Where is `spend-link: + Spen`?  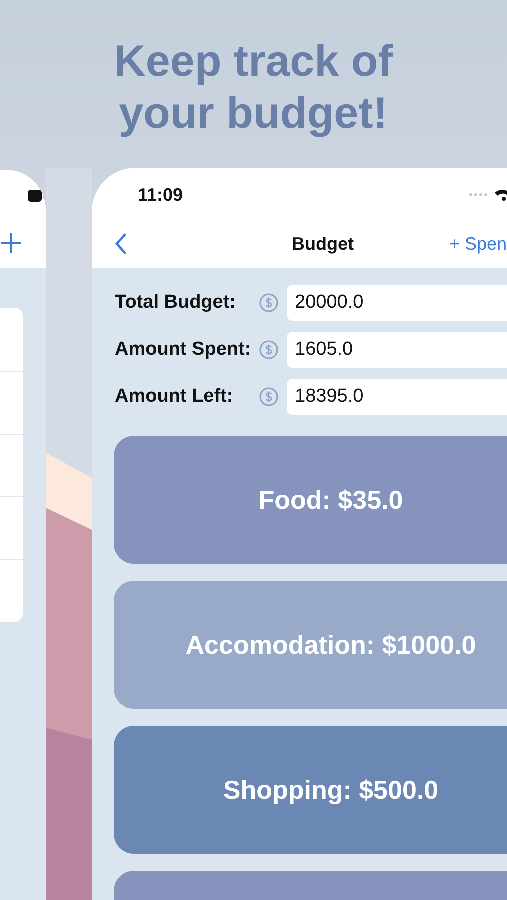 spend-link: + Spen is located at coordinates (478, 244).